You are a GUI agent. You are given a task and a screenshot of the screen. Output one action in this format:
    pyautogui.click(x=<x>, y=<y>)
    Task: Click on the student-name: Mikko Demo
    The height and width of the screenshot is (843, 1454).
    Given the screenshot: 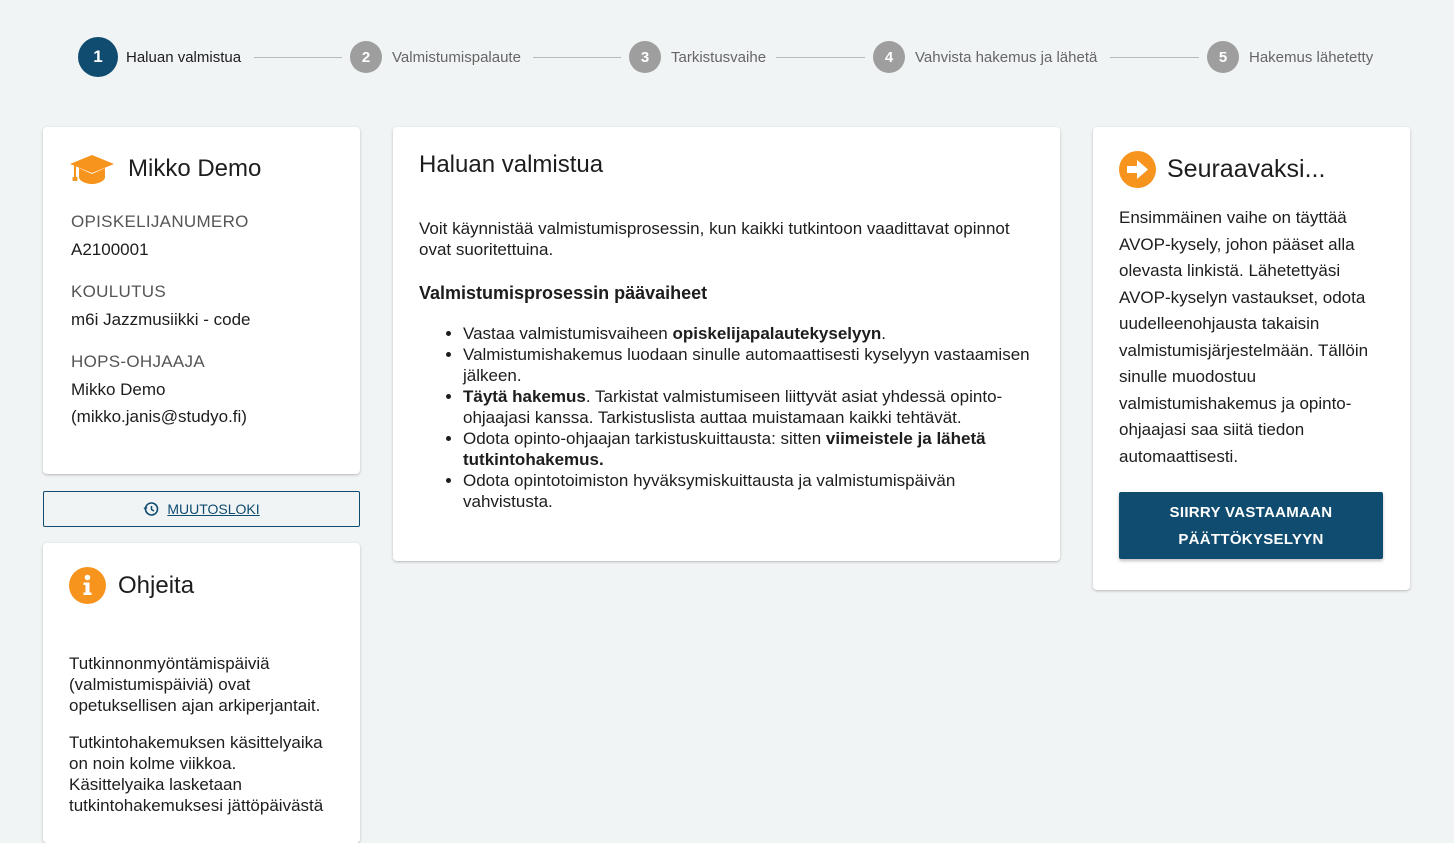 What is the action you would take?
    pyautogui.click(x=195, y=168)
    